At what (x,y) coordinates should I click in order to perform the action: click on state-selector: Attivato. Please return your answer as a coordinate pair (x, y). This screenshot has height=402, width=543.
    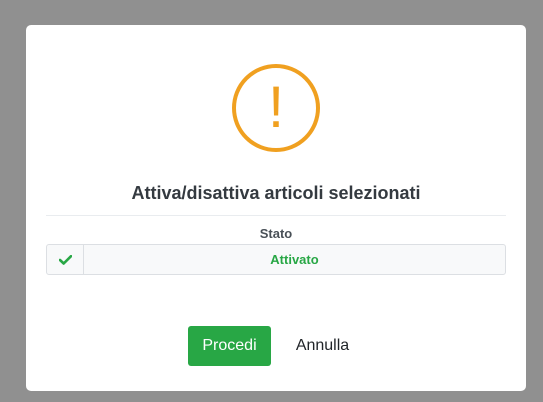
    Looking at the image, I should click on (276, 259).